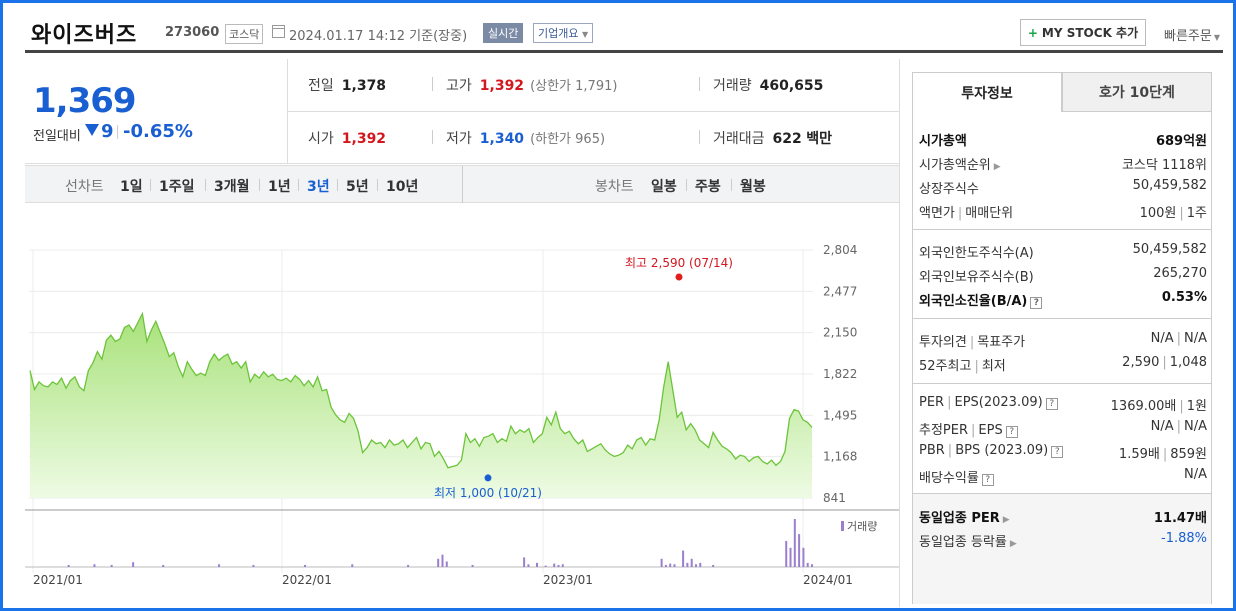  Describe the element at coordinates (1162, 426) in the screenshot. I see `est-per-value: N/A` at that location.